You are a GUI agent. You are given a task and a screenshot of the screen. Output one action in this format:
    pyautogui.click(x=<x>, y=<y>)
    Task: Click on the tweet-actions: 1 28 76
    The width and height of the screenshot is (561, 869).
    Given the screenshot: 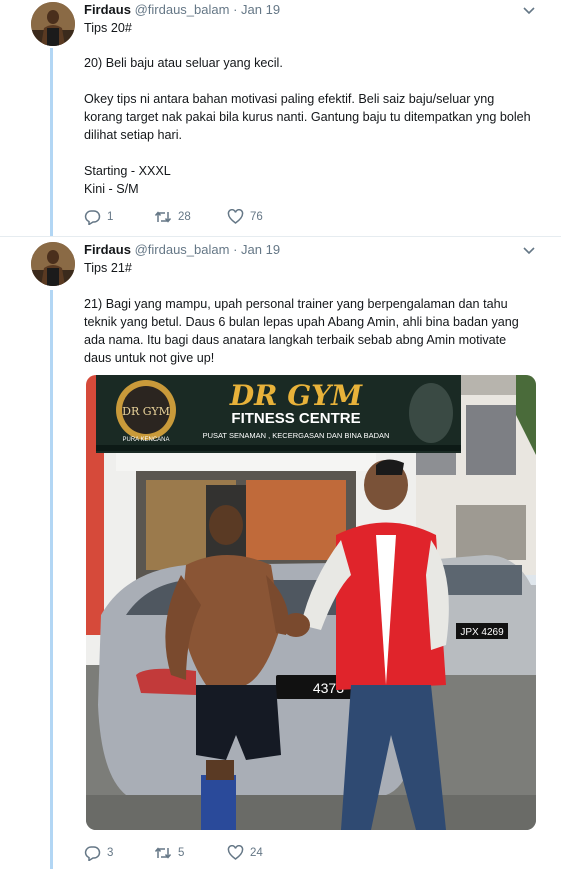 What is the action you would take?
    pyautogui.click(x=190, y=217)
    